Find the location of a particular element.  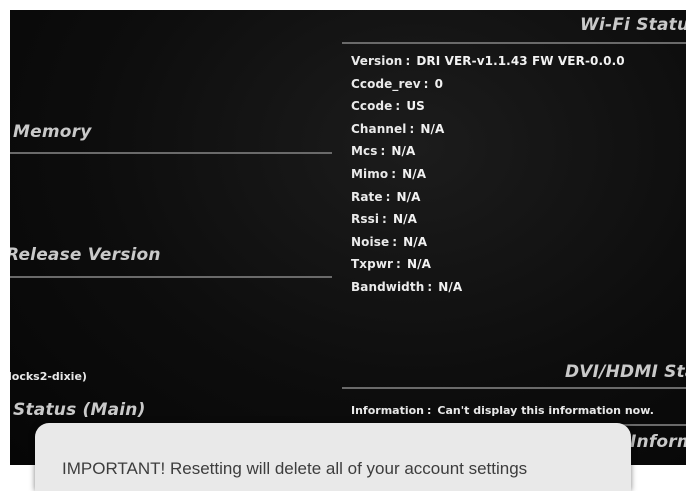

dvi-hdmi-information-value: Can't display this information now. is located at coordinates (545, 410).